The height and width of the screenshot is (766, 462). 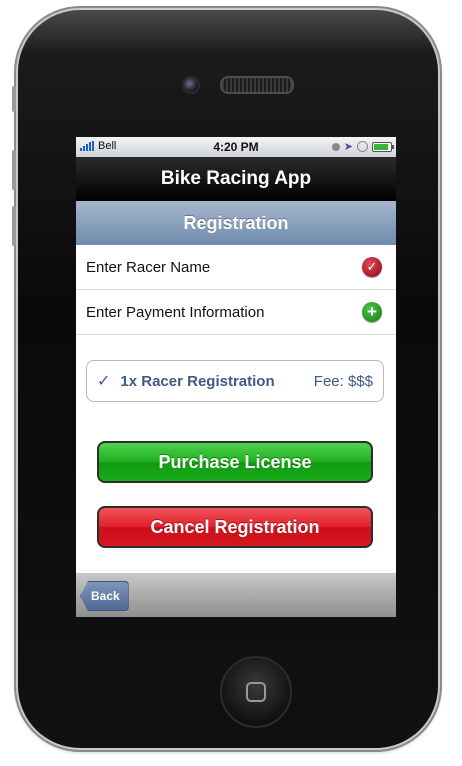 I want to click on app-title-bar: Bike Racing App, so click(x=236, y=179).